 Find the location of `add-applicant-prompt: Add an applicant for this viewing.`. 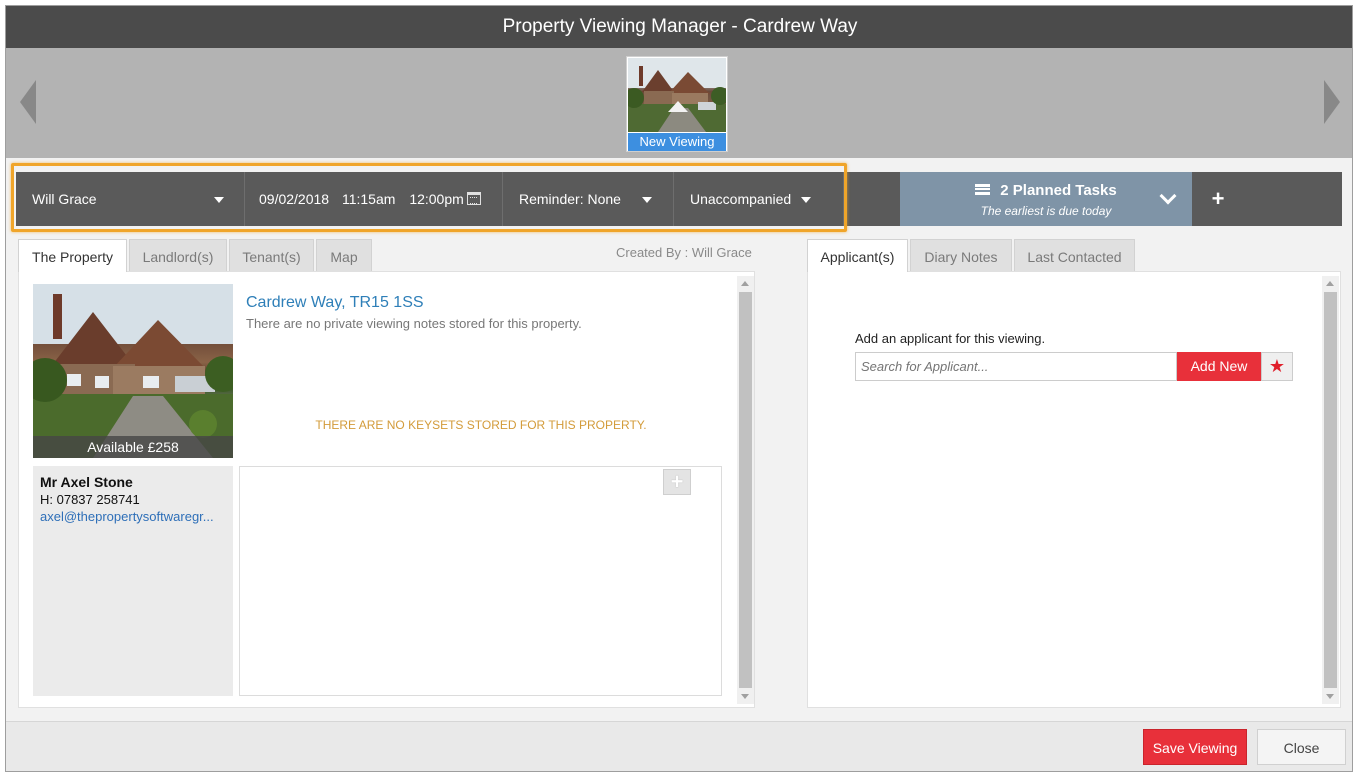

add-applicant-prompt: Add an applicant for this viewing. is located at coordinates (950, 338).